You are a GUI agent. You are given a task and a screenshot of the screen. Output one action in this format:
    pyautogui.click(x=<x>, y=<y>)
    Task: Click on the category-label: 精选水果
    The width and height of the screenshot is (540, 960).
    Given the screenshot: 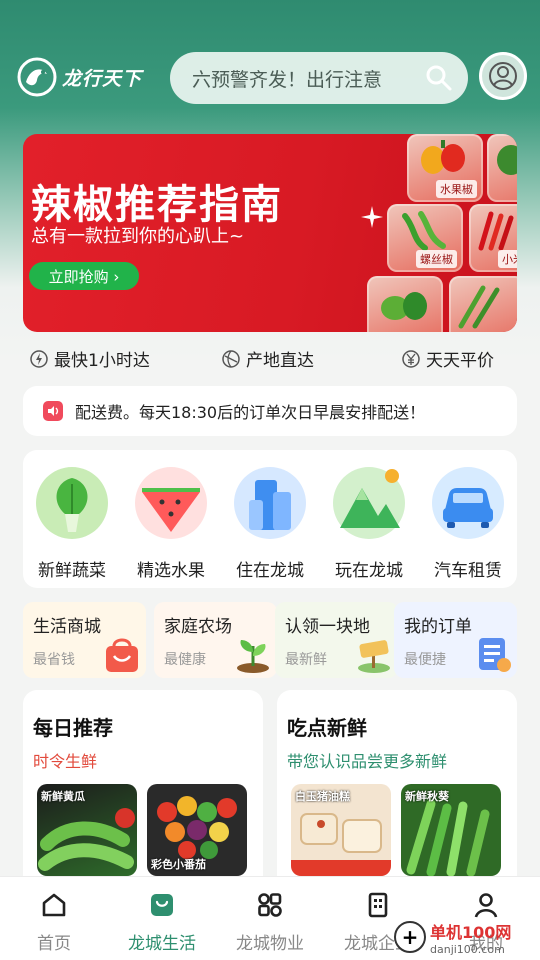 What is the action you would take?
    pyautogui.click(x=171, y=571)
    